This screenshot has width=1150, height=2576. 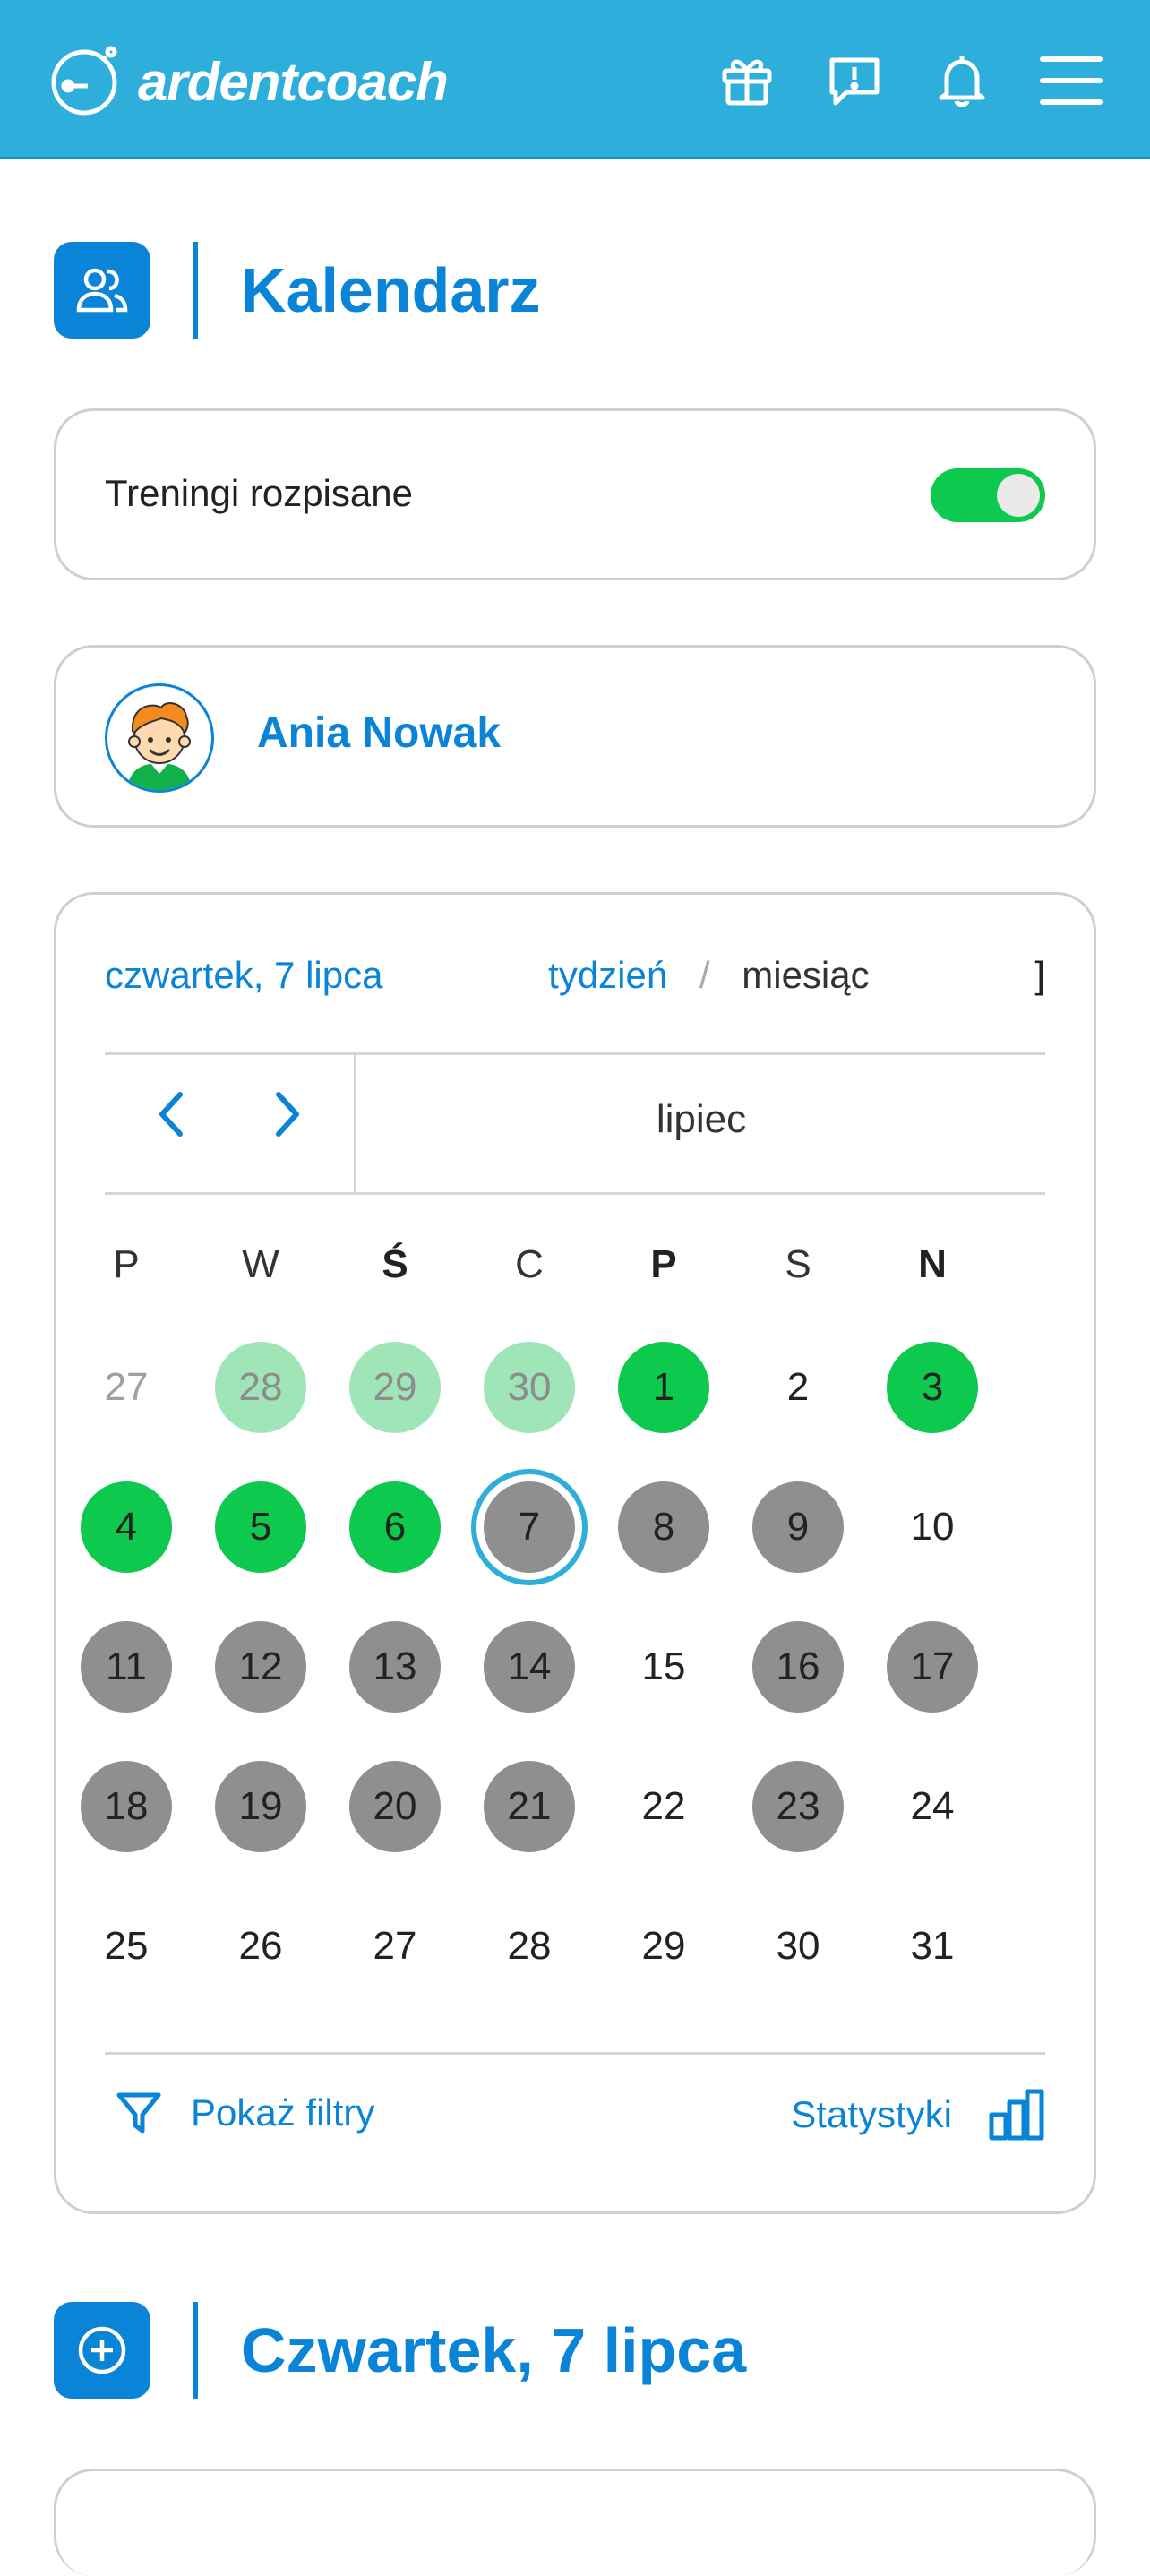 What do you see at coordinates (260, 1946) in the screenshot?
I see `calendar-day: 26` at bounding box center [260, 1946].